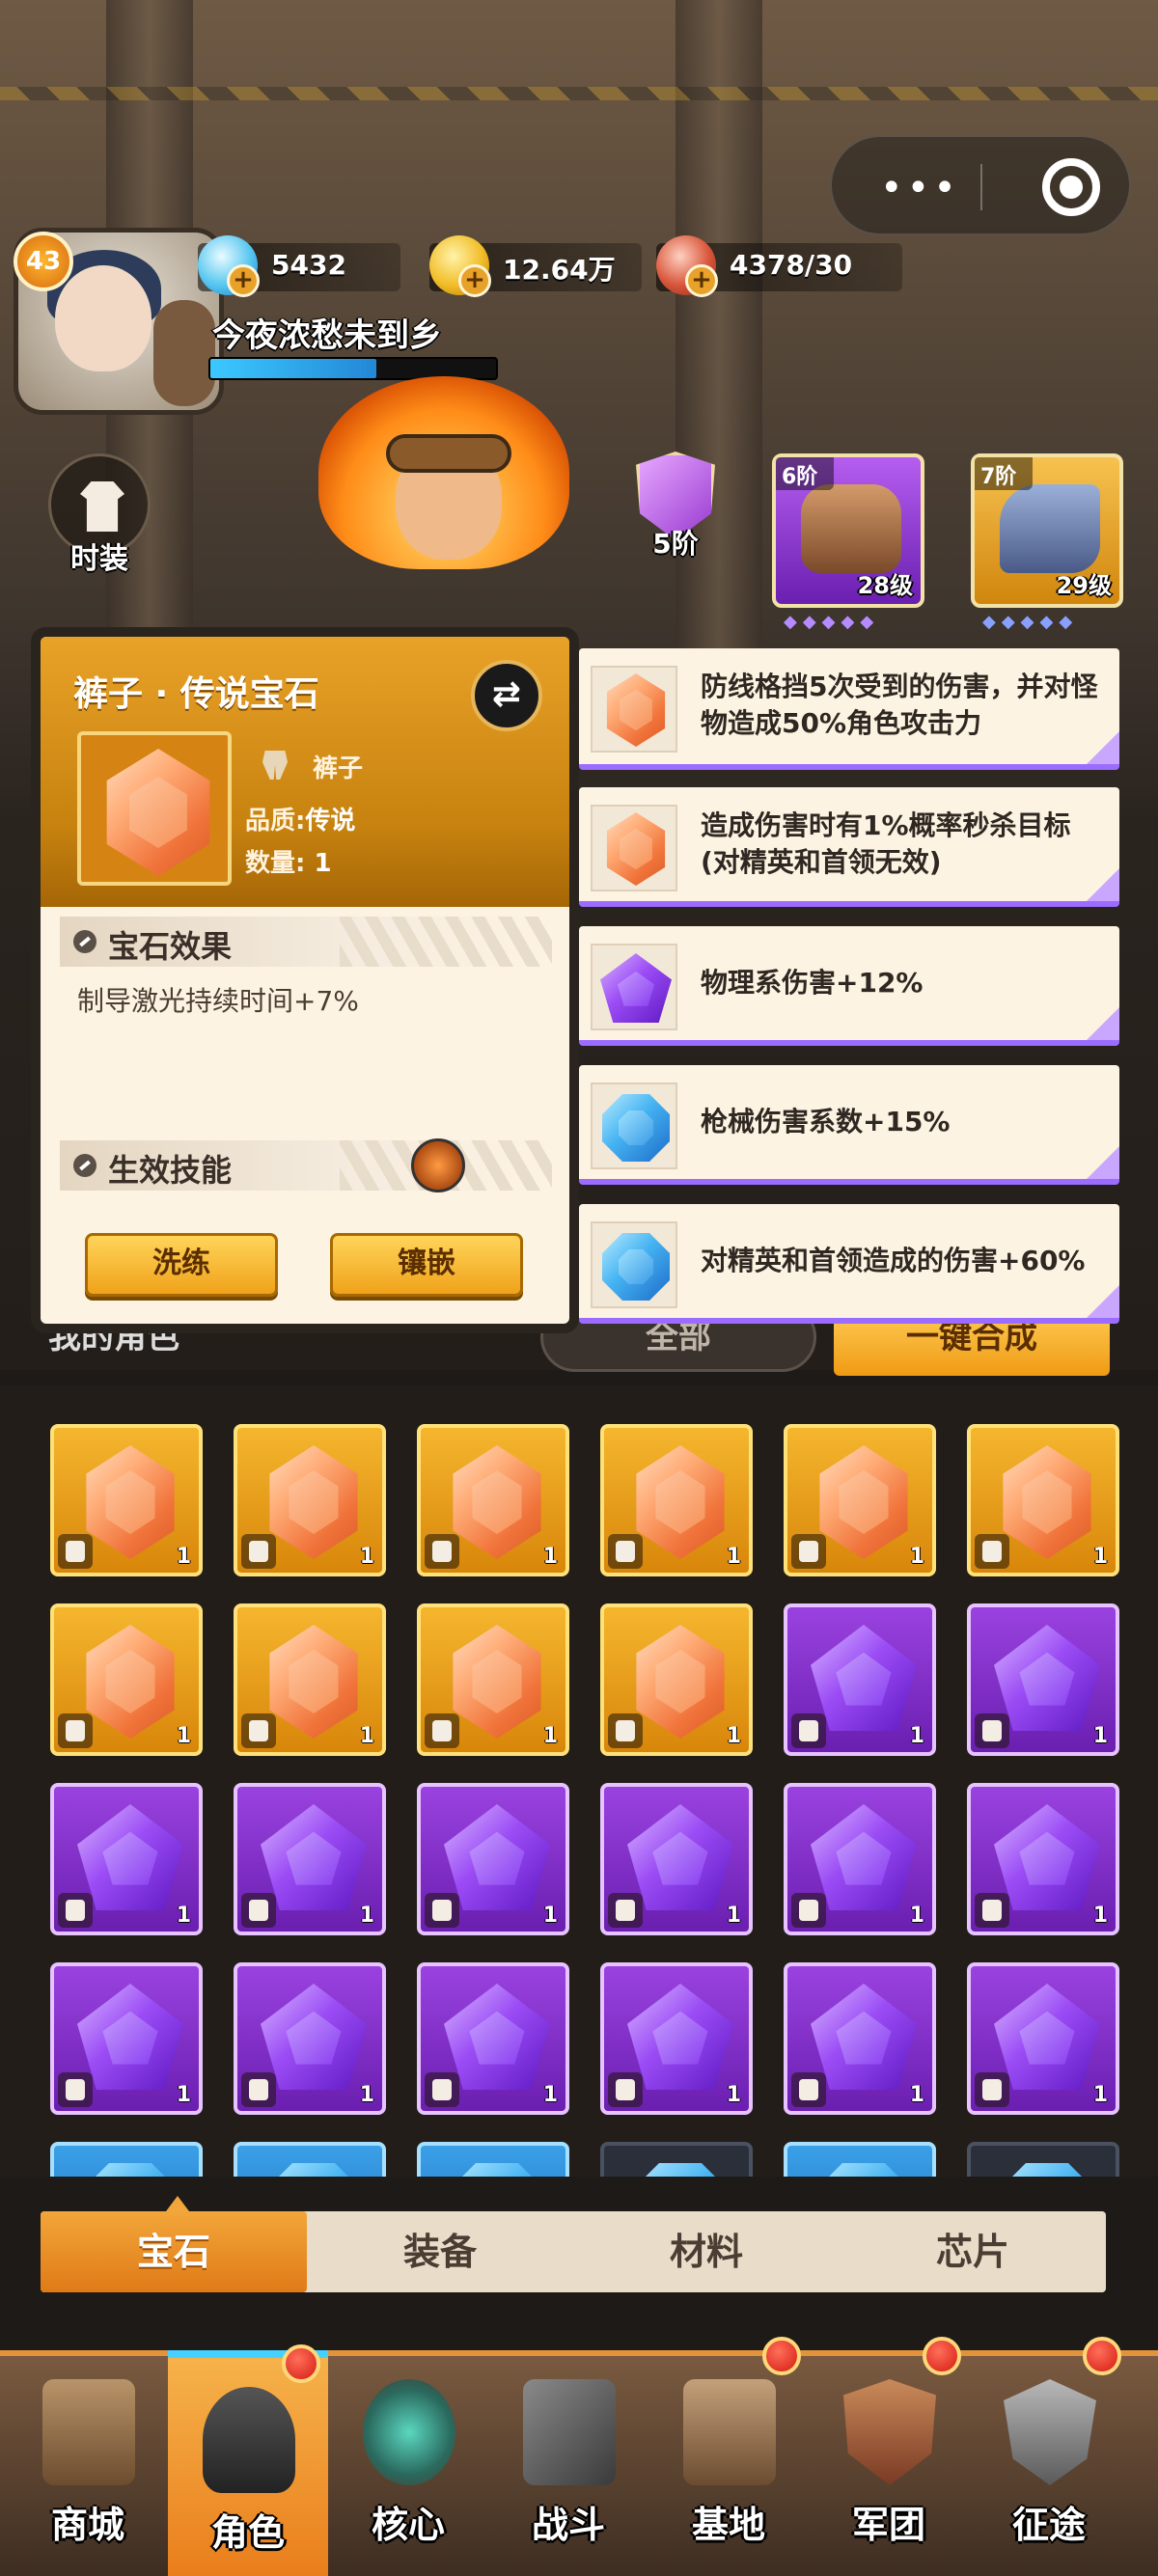 The width and height of the screenshot is (1158, 2576). Describe the element at coordinates (634, 848) in the screenshot. I see `attribute-gem-frame` at that location.